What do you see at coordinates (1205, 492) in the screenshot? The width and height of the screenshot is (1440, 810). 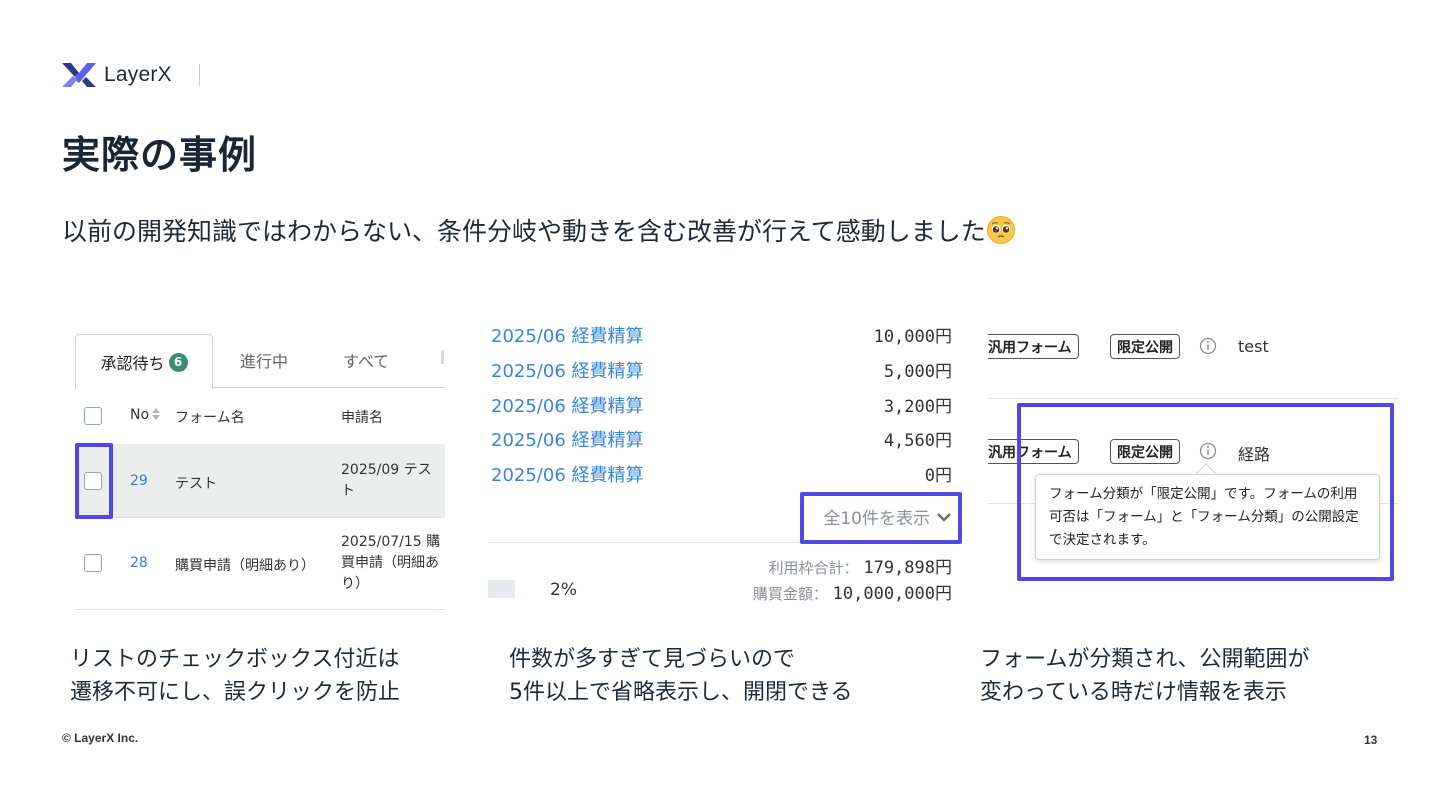 I see `highlight-tooltip-area` at bounding box center [1205, 492].